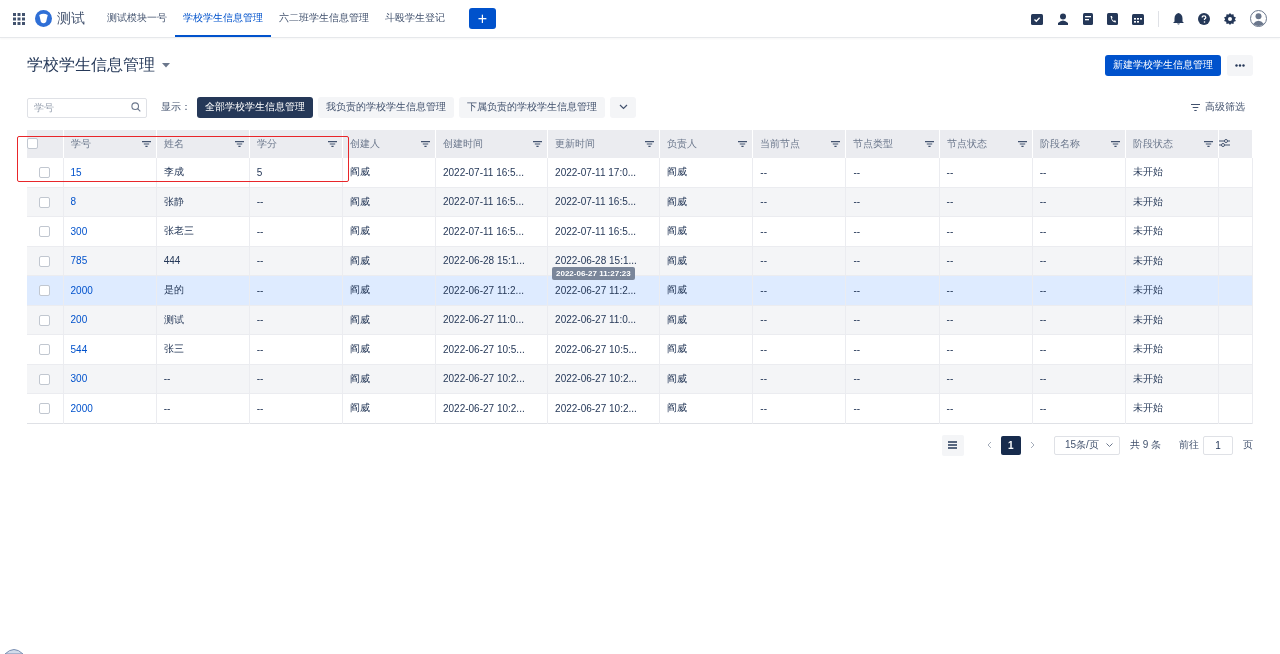 The image size is (1280, 654). What do you see at coordinates (640, 379) in the screenshot?
I see `table-row: 300 -- -- 阎威 2022-06-27 10:2... 2022-06-27 10:2... 阎威 -- -- -- -- 未开始` at bounding box center [640, 379].